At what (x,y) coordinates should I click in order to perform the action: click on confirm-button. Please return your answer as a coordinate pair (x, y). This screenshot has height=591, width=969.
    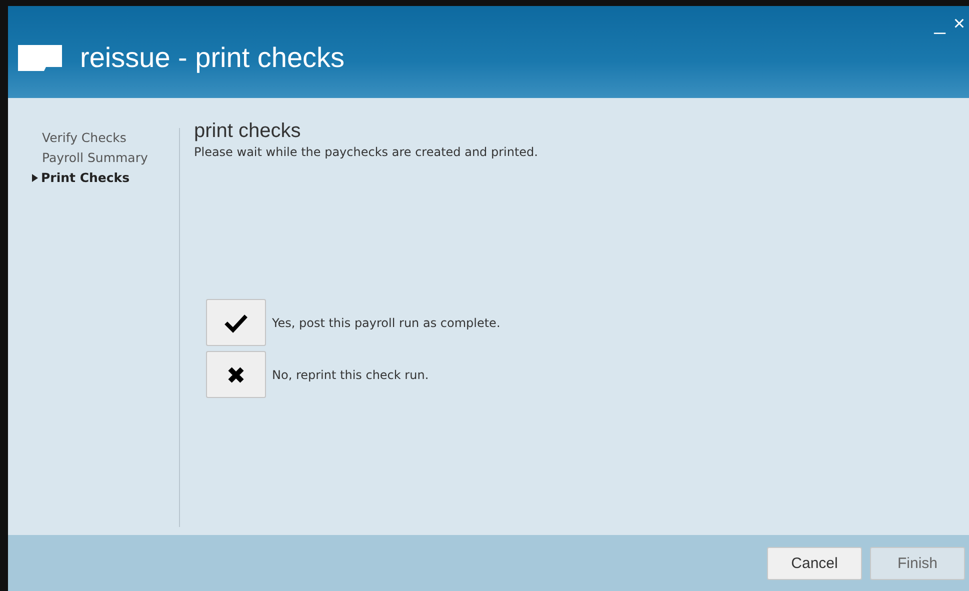
    Looking at the image, I should click on (236, 322).